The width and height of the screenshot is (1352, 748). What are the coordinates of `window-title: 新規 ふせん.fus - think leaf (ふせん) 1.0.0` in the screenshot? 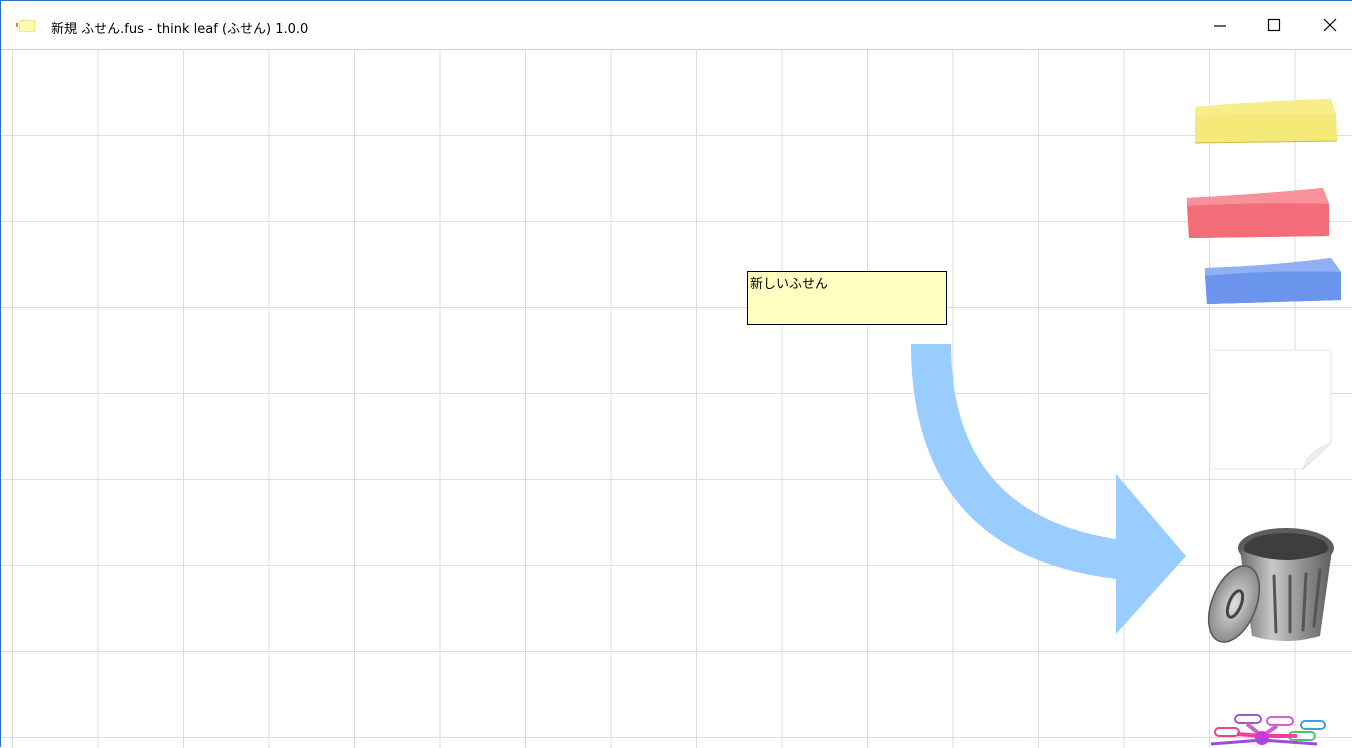 It's located at (180, 29).